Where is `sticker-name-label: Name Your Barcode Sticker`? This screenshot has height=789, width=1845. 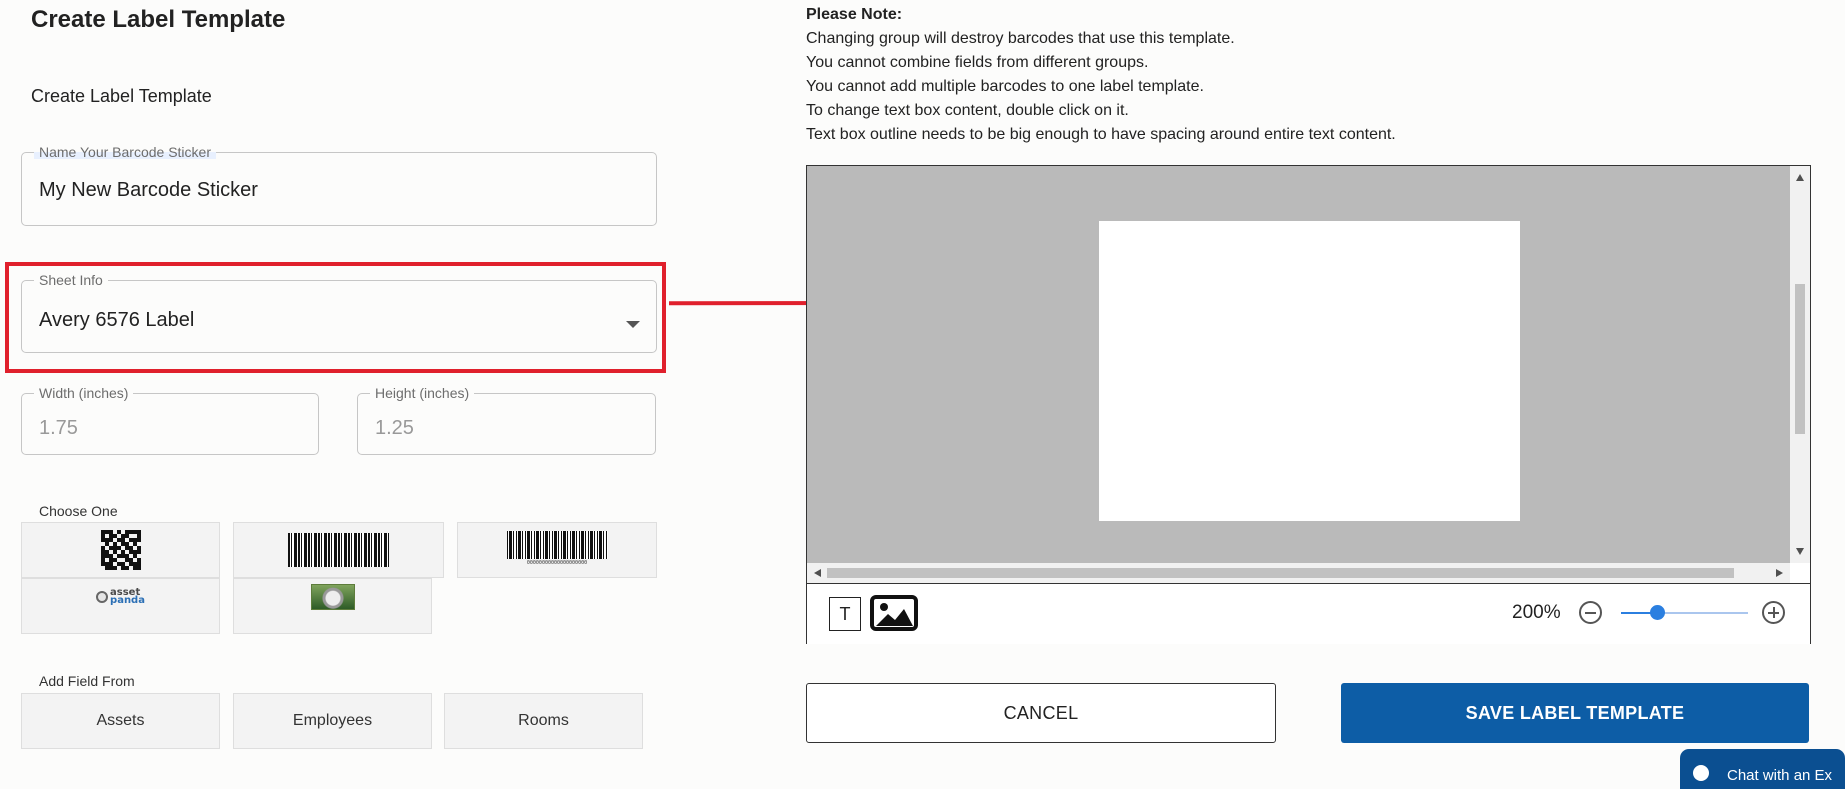
sticker-name-label: Name Your Barcode Sticker is located at coordinates (125, 152).